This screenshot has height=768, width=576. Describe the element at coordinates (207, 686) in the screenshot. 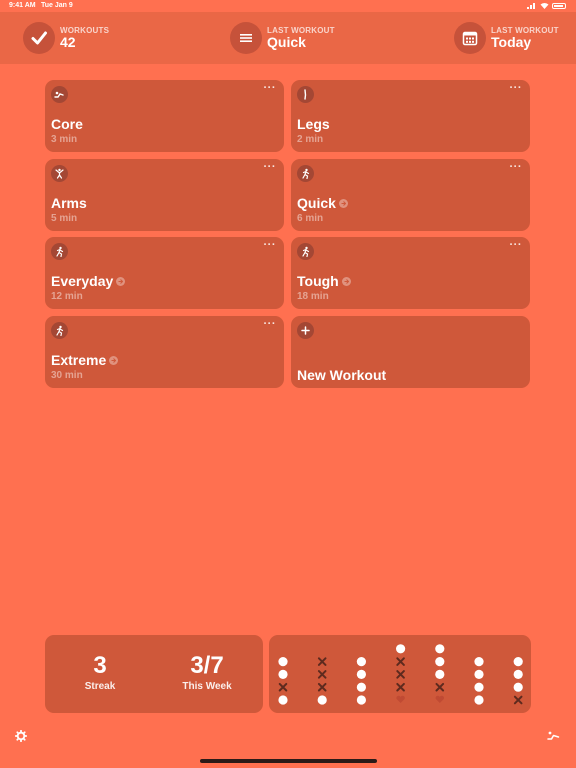

I see `this-week-label: This Week` at that location.